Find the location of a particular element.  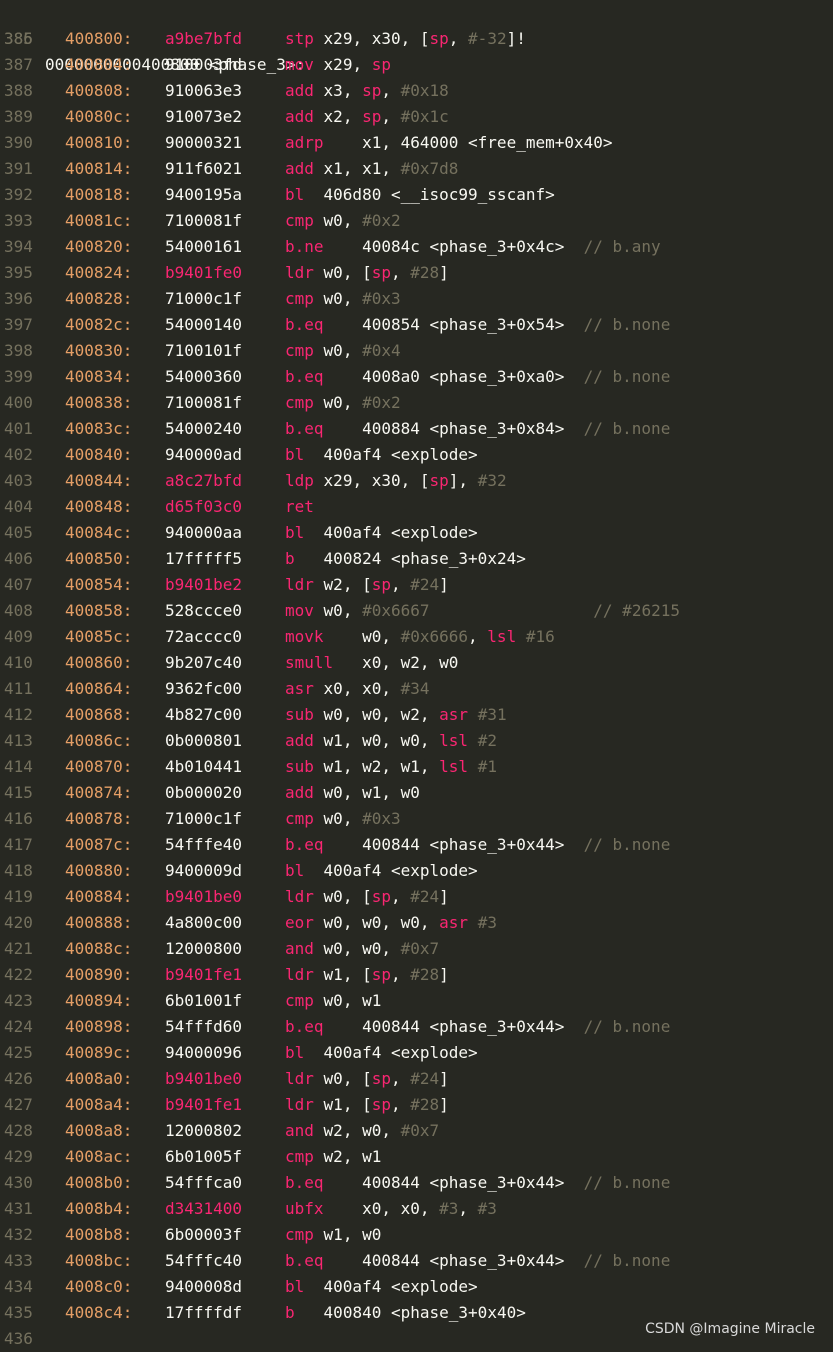

instruction-address: 4008b8: is located at coordinates (99, 1234).